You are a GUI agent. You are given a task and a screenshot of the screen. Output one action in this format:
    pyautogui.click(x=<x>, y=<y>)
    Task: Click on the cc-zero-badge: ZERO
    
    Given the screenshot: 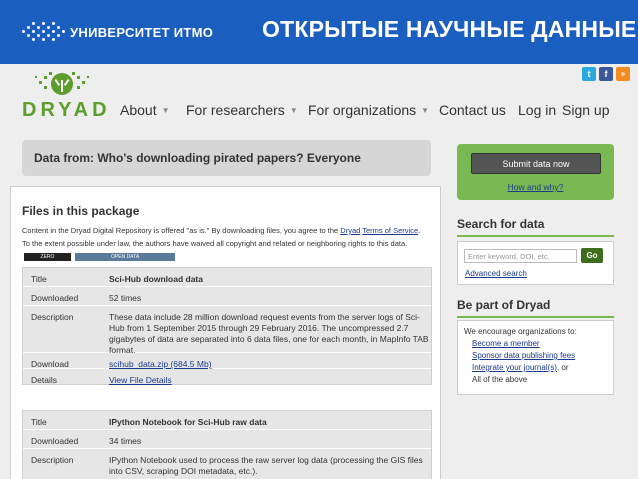 What is the action you would take?
    pyautogui.click(x=47, y=257)
    